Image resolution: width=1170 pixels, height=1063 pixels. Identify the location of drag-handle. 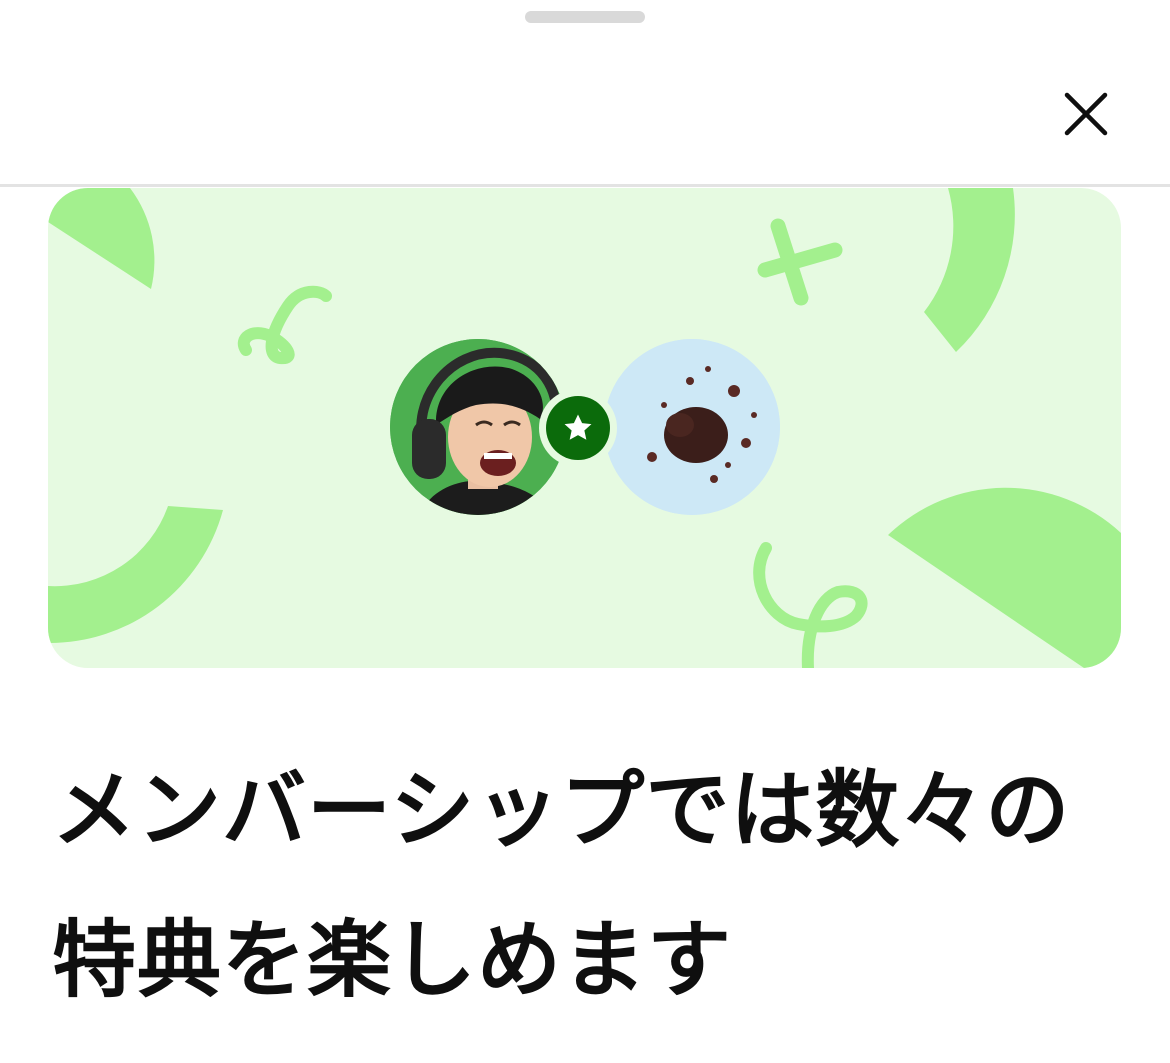
(585, 17).